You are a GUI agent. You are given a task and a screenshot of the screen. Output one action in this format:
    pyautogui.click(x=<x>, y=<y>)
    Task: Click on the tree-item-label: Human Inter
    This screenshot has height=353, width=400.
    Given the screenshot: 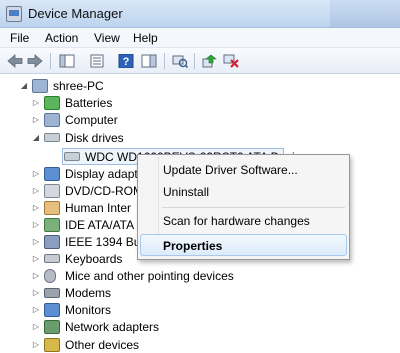 What is the action you would take?
    pyautogui.click(x=98, y=207)
    